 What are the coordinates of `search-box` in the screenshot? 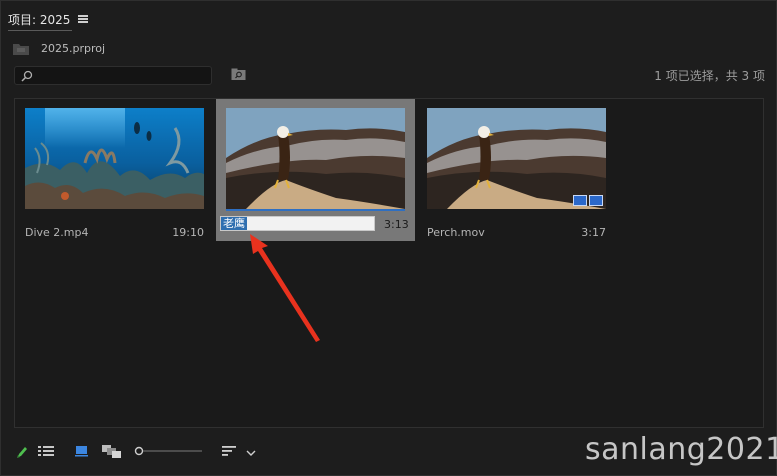 It's located at (113, 75).